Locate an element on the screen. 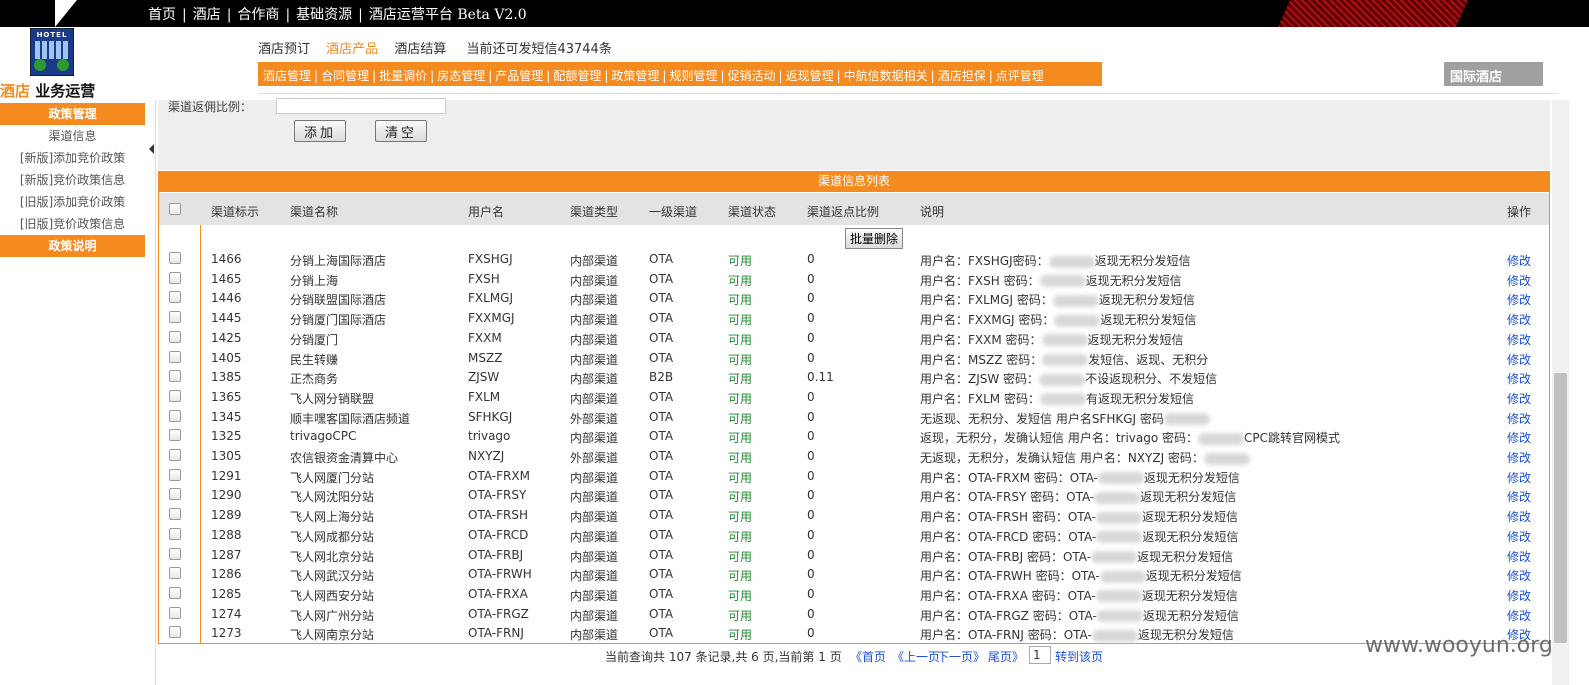 The height and width of the screenshot is (685, 1589). sidebar-item-old-bid-info: [旧版]竞价政策信息 is located at coordinates (72, 224).